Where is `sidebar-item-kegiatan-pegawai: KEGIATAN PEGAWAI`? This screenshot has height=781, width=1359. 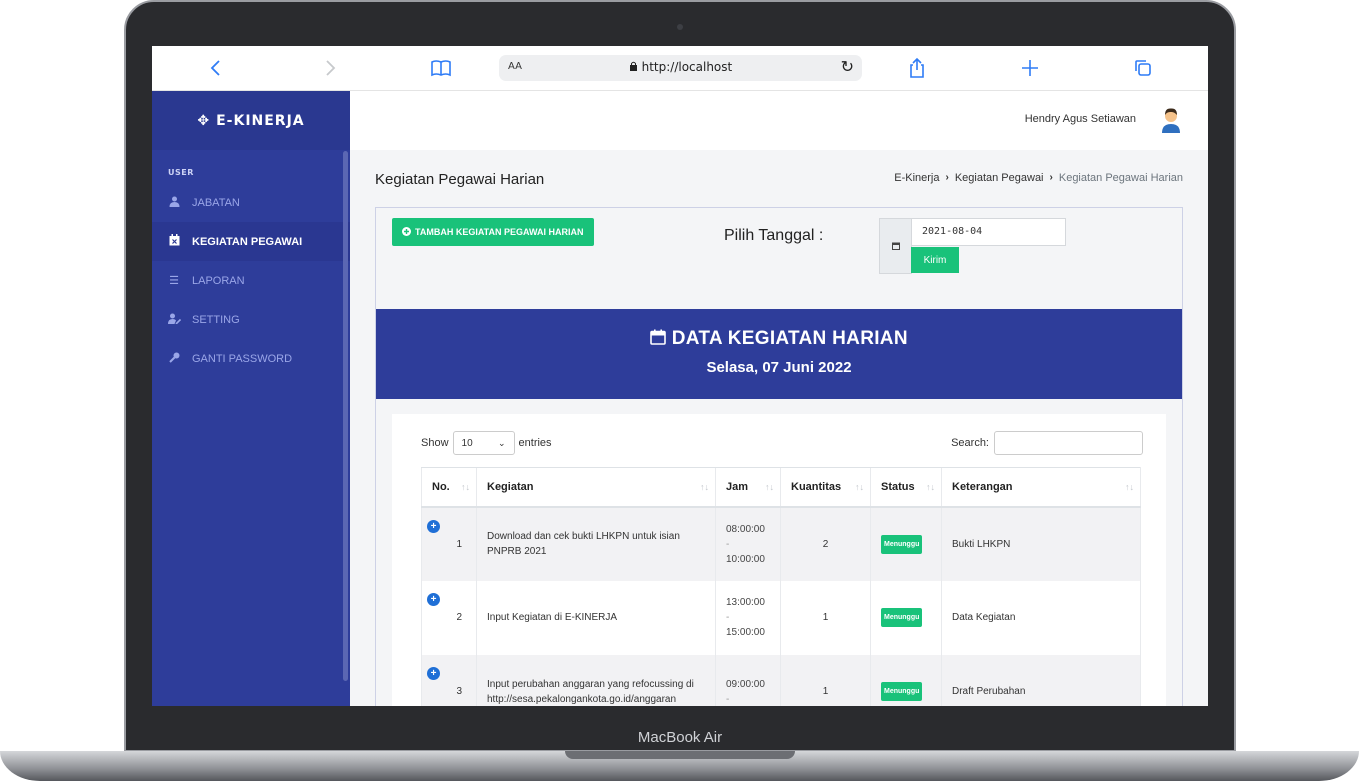
sidebar-item-kegiatan-pegawai: KEGIATAN PEGAWAI is located at coordinates (251, 241).